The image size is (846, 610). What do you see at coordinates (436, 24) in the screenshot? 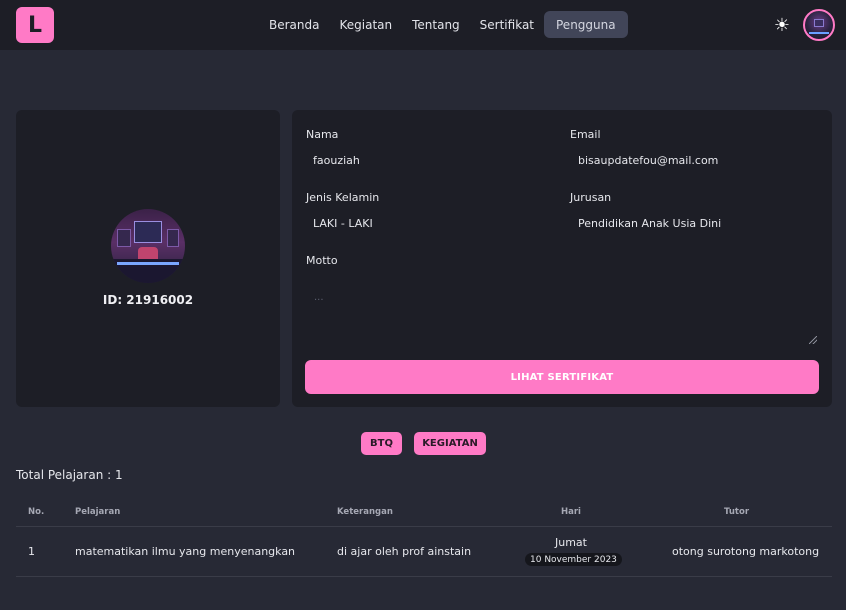
I see `nav-link-tentang: Tentang` at bounding box center [436, 24].